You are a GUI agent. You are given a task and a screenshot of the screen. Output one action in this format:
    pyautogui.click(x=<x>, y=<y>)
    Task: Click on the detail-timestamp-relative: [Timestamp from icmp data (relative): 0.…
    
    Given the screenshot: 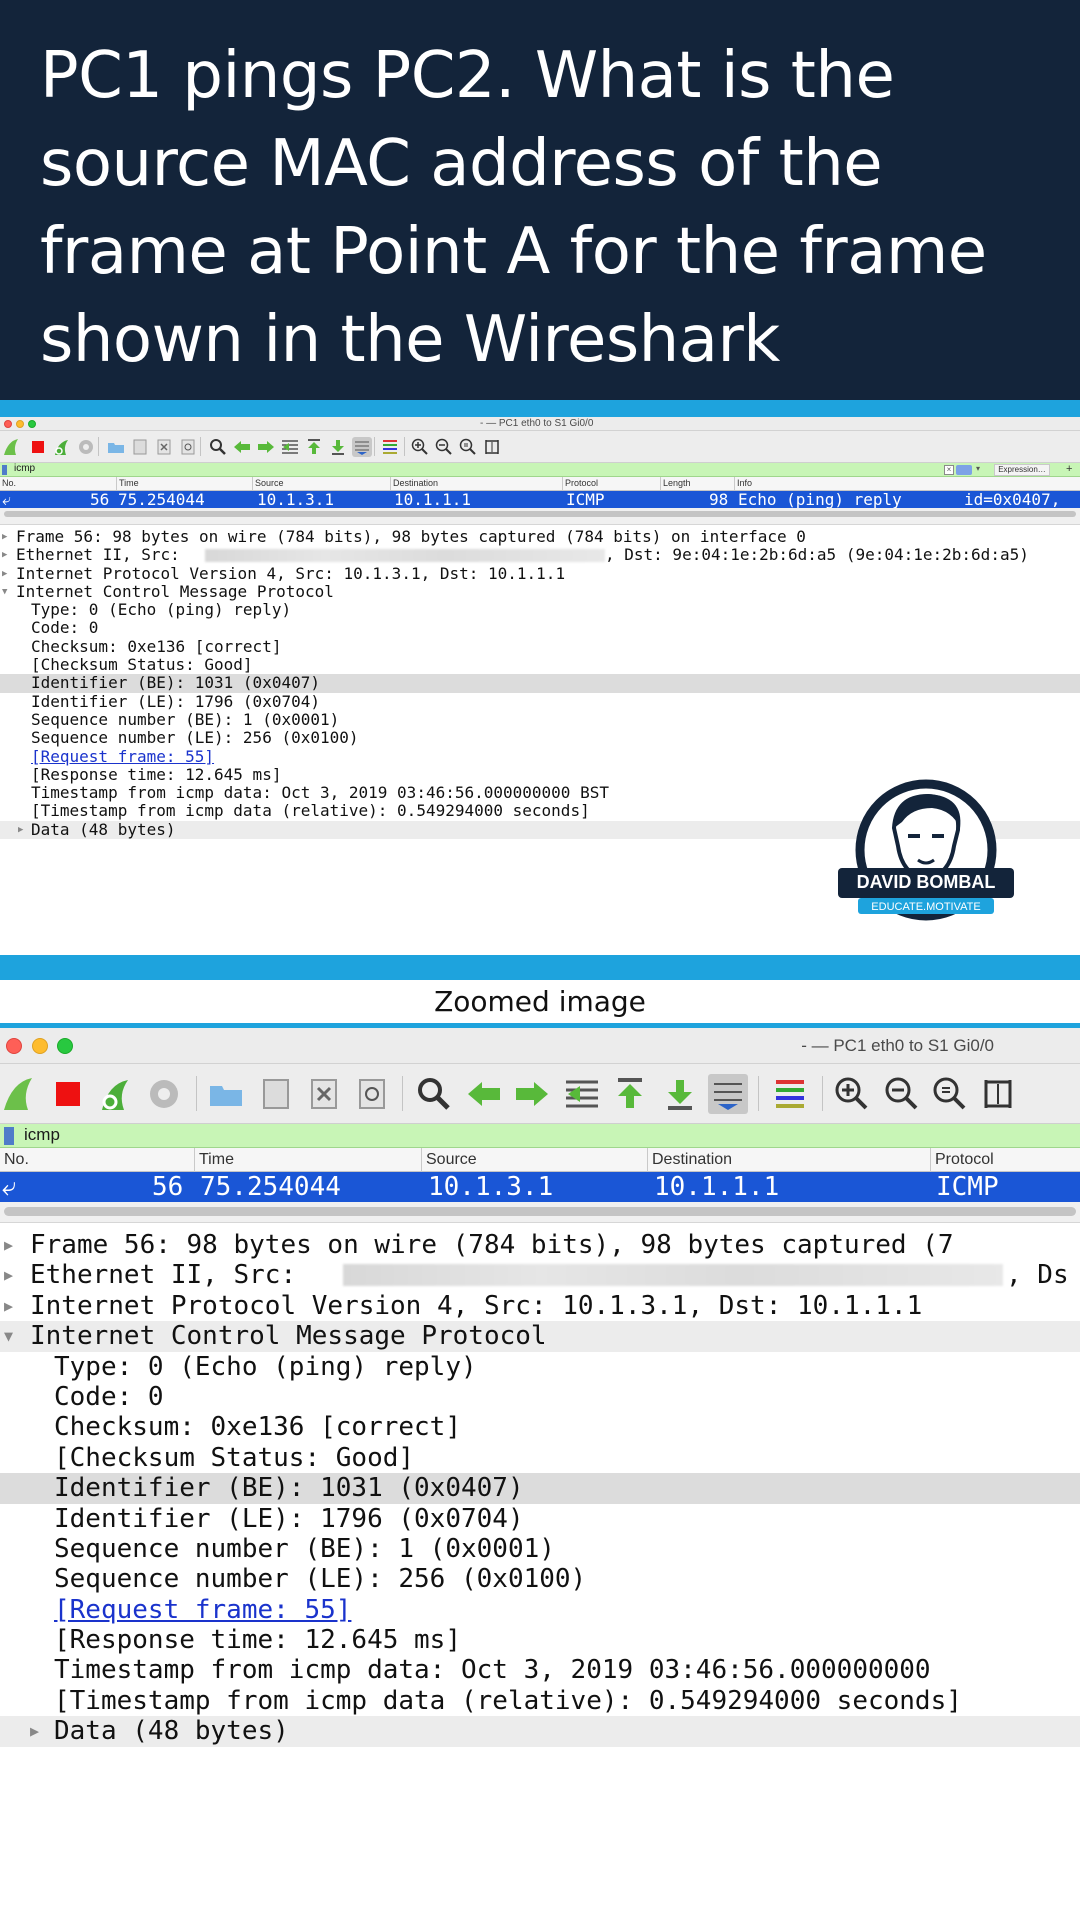 What is the action you would take?
    pyautogui.click(x=540, y=1701)
    